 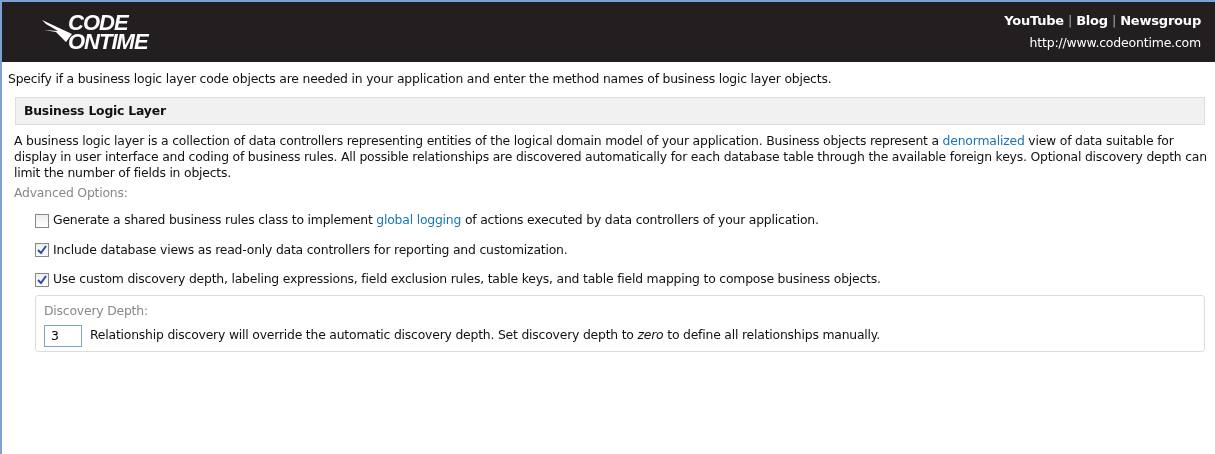 I want to click on advanced-options-label: Advanced Options:, so click(x=71, y=192).